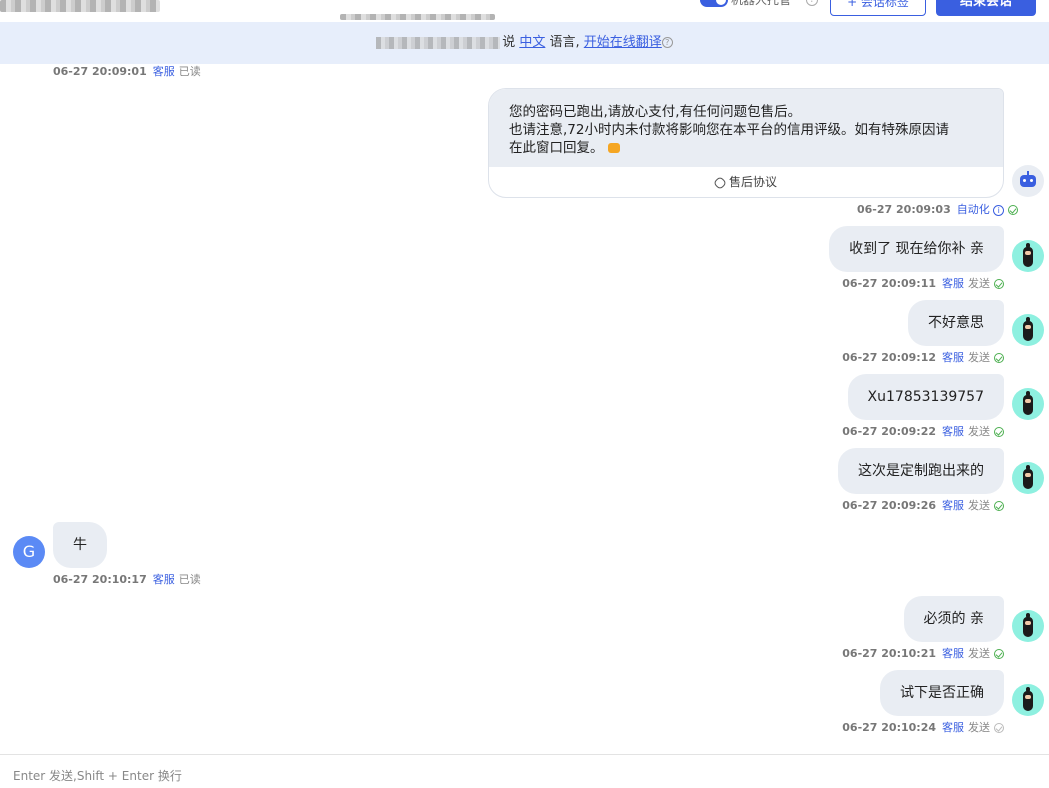  Describe the element at coordinates (761, 3) in the screenshot. I see `robot-toggle-label: 机器人托管` at that location.